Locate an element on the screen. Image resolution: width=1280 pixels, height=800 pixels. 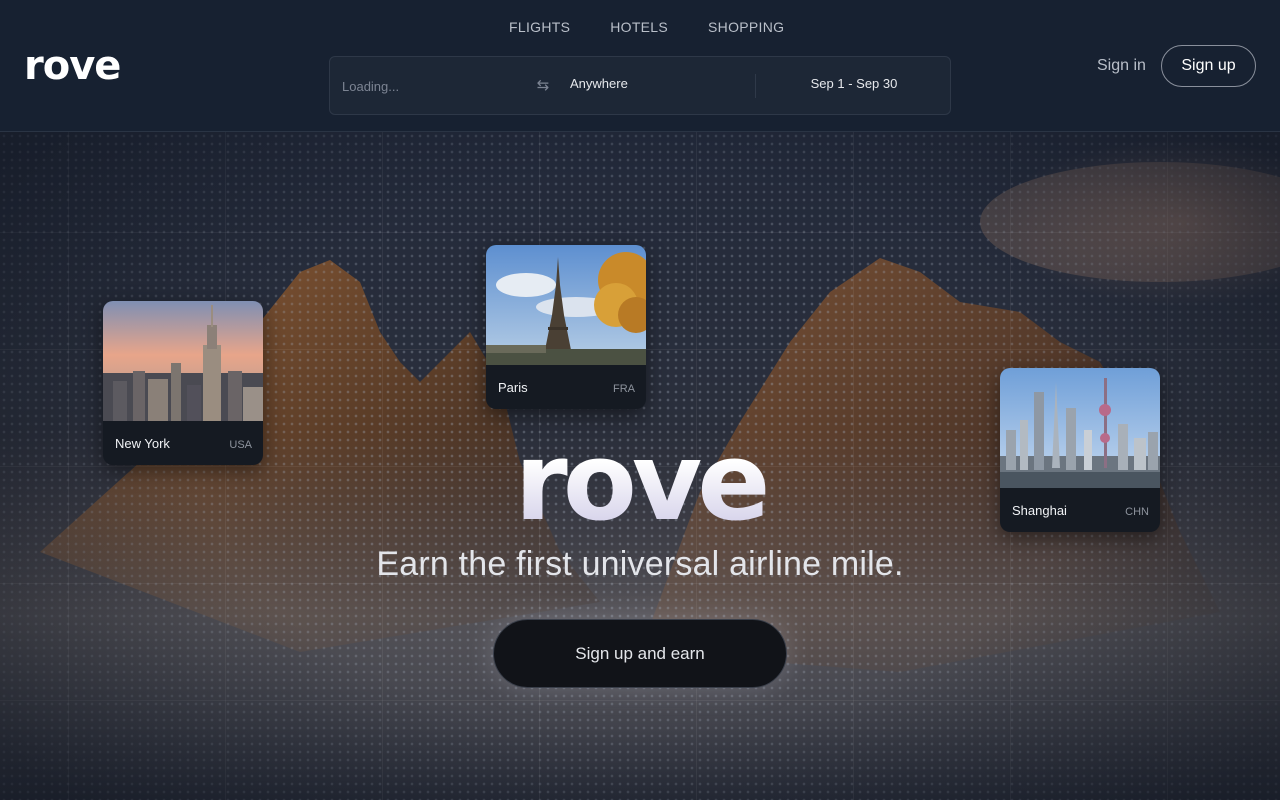
paris-photo is located at coordinates (566, 305).